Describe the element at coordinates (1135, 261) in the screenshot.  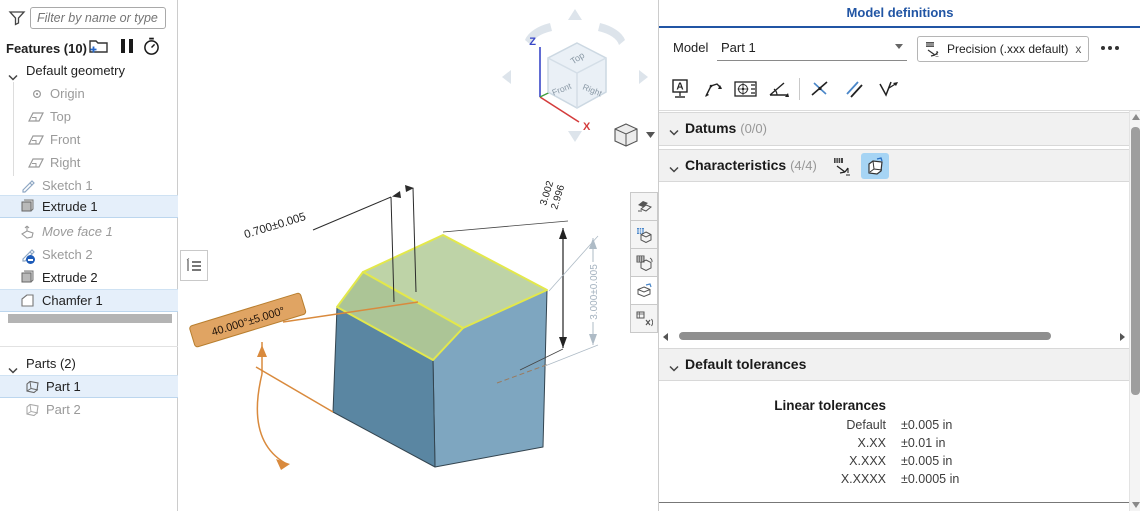
I see `vertical-scroll-thumb` at that location.